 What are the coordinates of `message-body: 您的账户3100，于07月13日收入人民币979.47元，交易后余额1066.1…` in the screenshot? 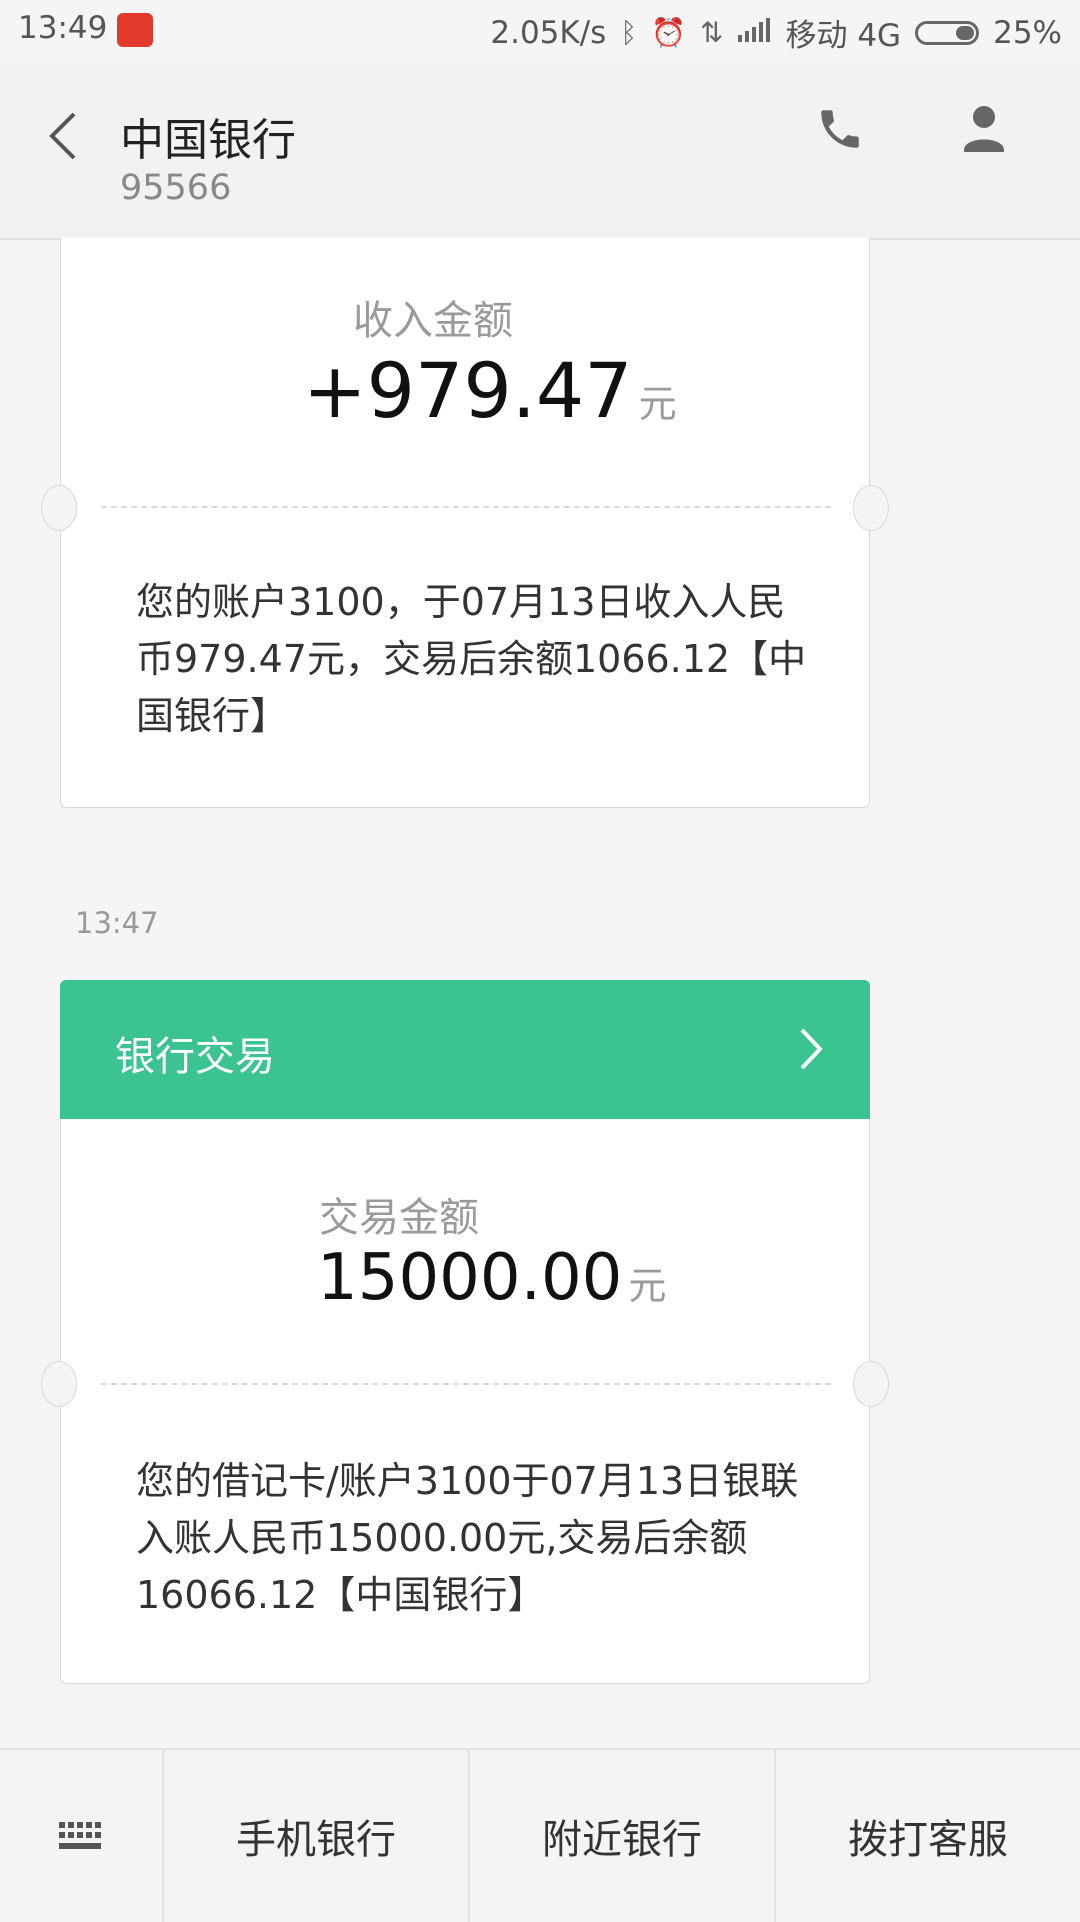 It's located at (471, 659).